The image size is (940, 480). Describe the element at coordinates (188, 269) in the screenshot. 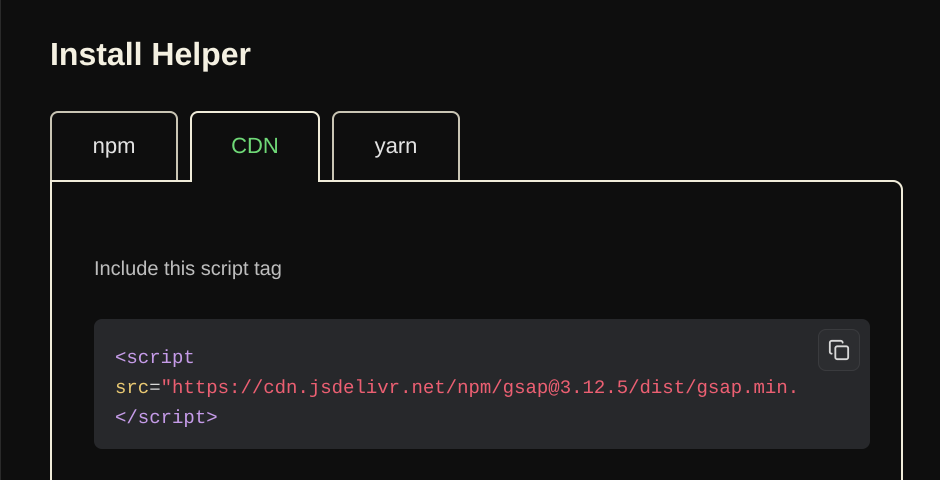

I see `instruction-text: Include this script tag` at that location.